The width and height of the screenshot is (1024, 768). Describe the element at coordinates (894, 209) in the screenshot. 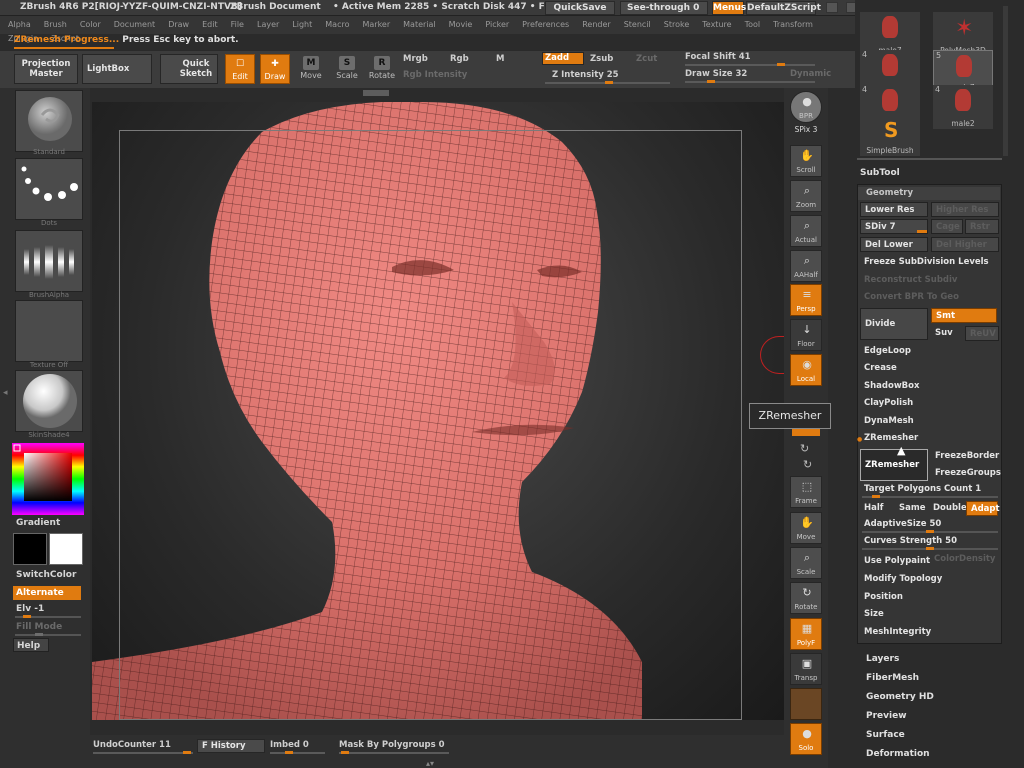

I see `lower-res-button: Lower Res` at that location.